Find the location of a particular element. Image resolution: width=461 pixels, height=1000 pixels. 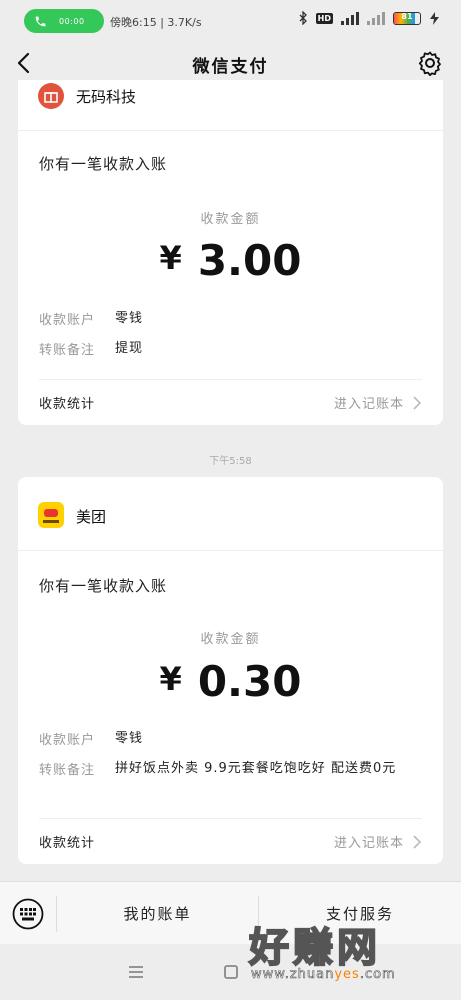

gear-icon is located at coordinates (430, 63).